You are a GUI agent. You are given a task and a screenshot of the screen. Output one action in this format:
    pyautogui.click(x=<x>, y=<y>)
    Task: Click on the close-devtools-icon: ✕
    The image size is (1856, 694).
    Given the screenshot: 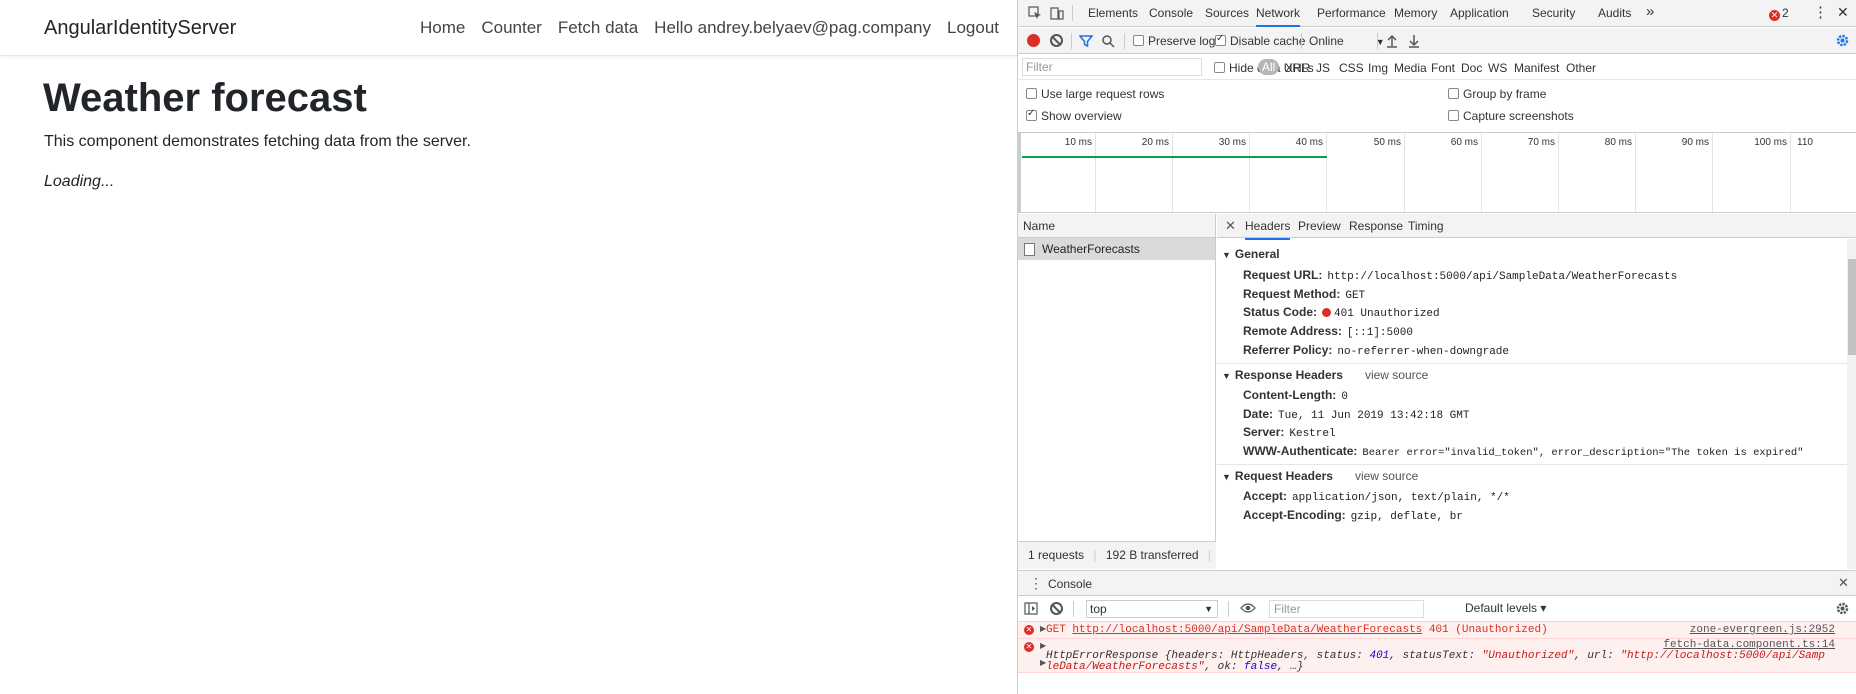 What is the action you would take?
    pyautogui.click(x=1843, y=12)
    